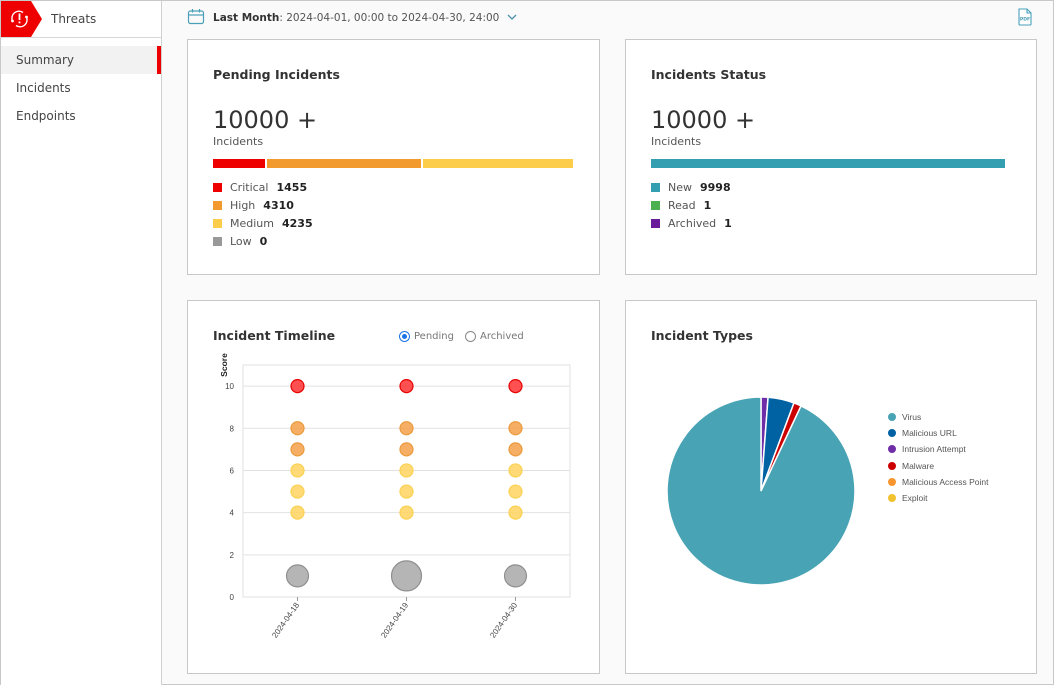  Describe the element at coordinates (263, 241) in the screenshot. I see `legend-item-low: Low 0` at that location.